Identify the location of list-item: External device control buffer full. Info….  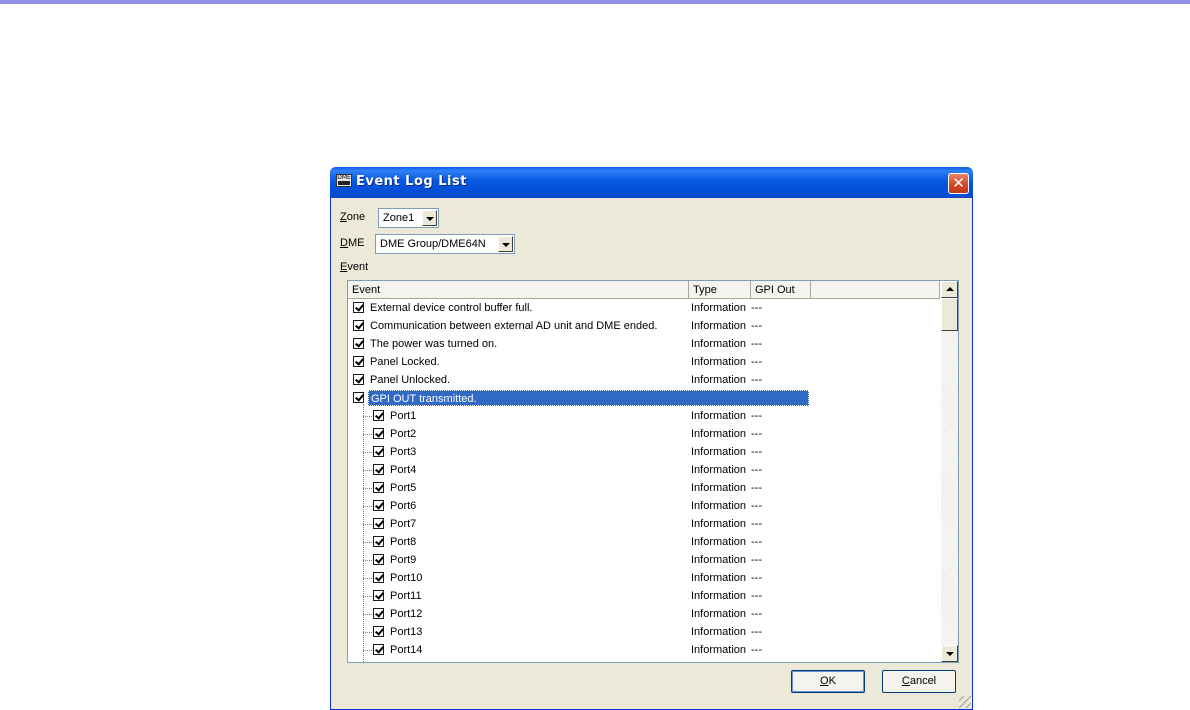
(644, 308).